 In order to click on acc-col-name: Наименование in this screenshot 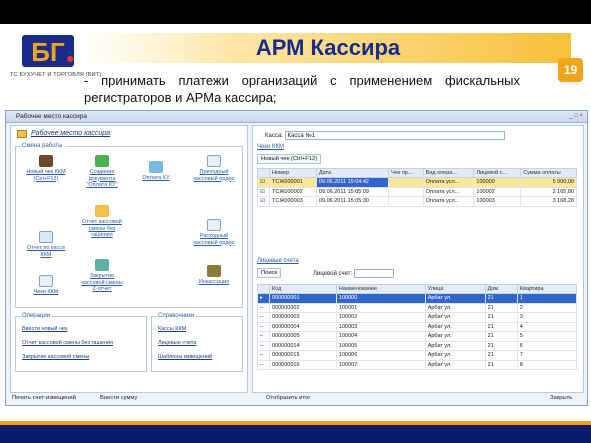, I will do `click(380, 289)`.